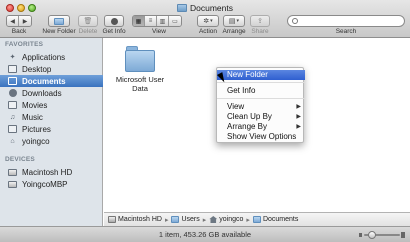 This screenshot has height=242, width=410. Describe the element at coordinates (12, 81) in the screenshot. I see `documents-icon` at that location.